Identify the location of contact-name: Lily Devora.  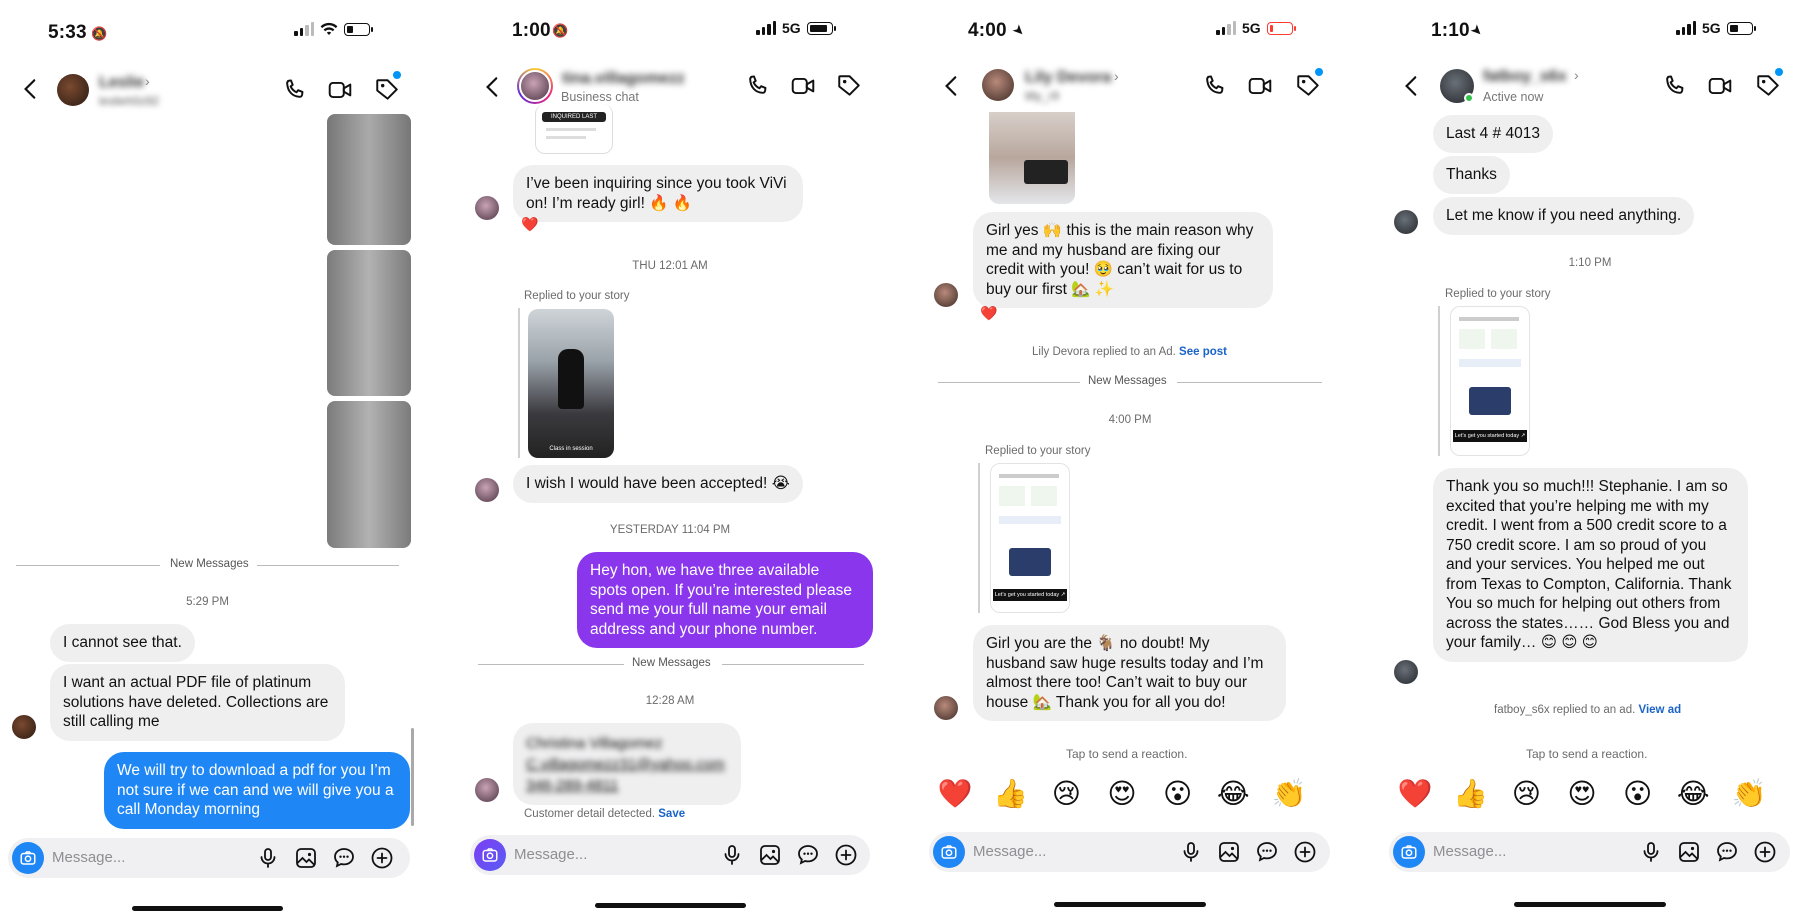
(1068, 78).